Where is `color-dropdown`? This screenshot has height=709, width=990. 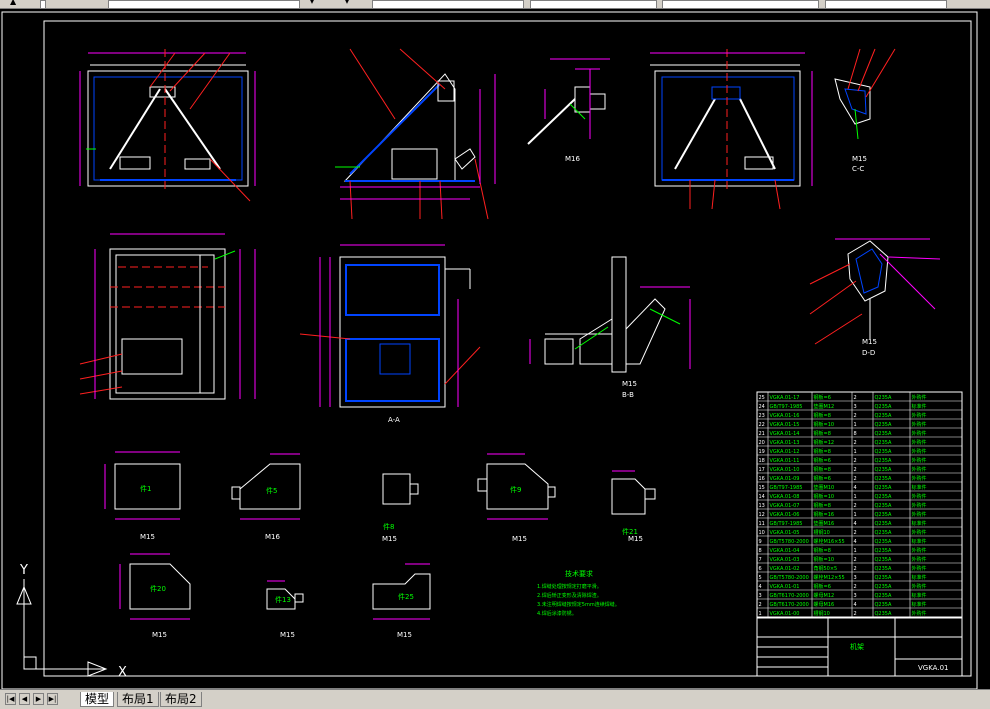
color-dropdown is located at coordinates (886, 4).